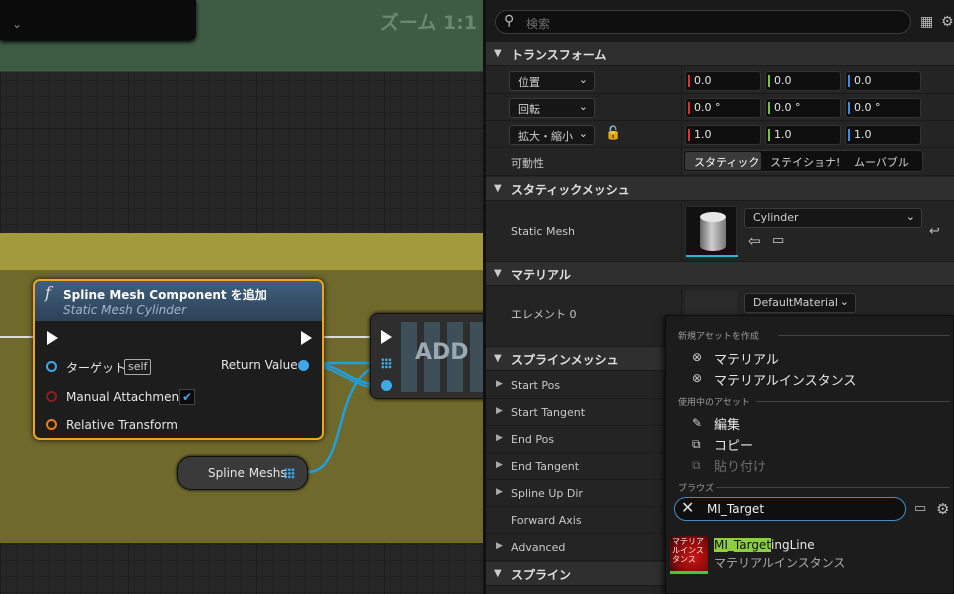 The image size is (954, 594). Describe the element at coordinates (711, 232) in the screenshot. I see `static-mesh-thumbnail` at that location.